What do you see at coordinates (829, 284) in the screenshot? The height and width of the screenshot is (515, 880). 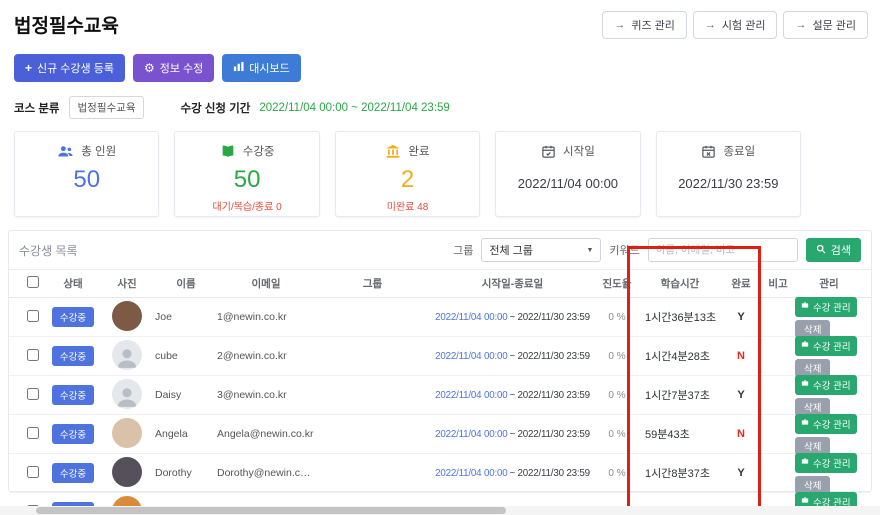 I see `col-header-manage: 관리` at bounding box center [829, 284].